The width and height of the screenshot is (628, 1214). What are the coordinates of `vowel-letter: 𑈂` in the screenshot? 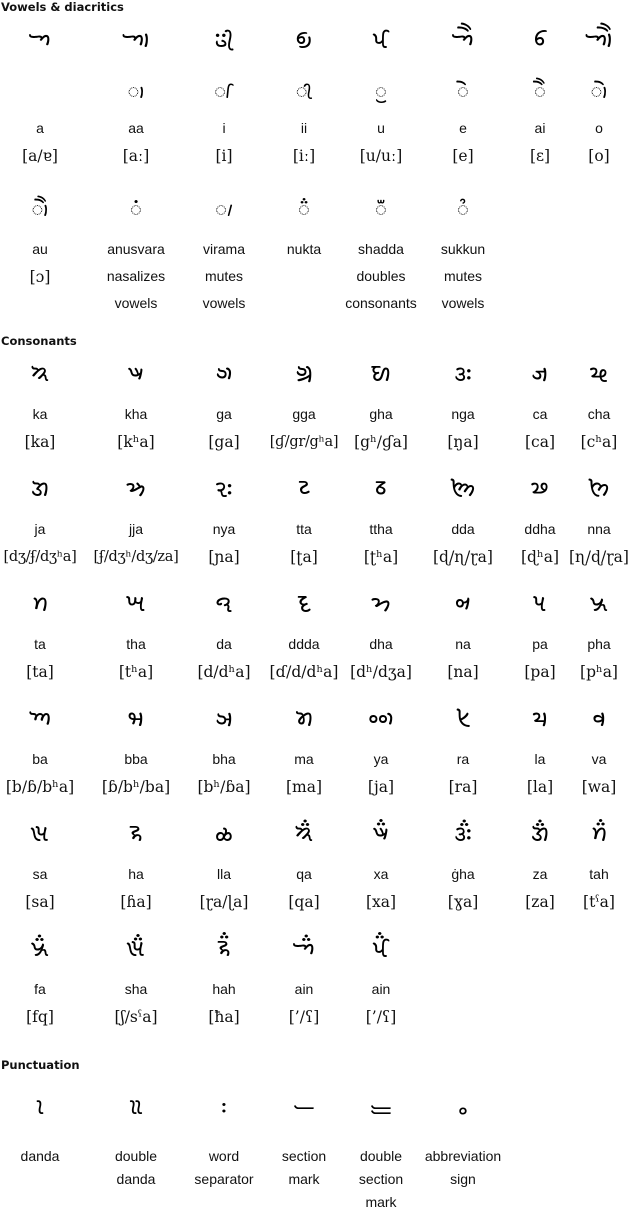 It's located at (224, 39).